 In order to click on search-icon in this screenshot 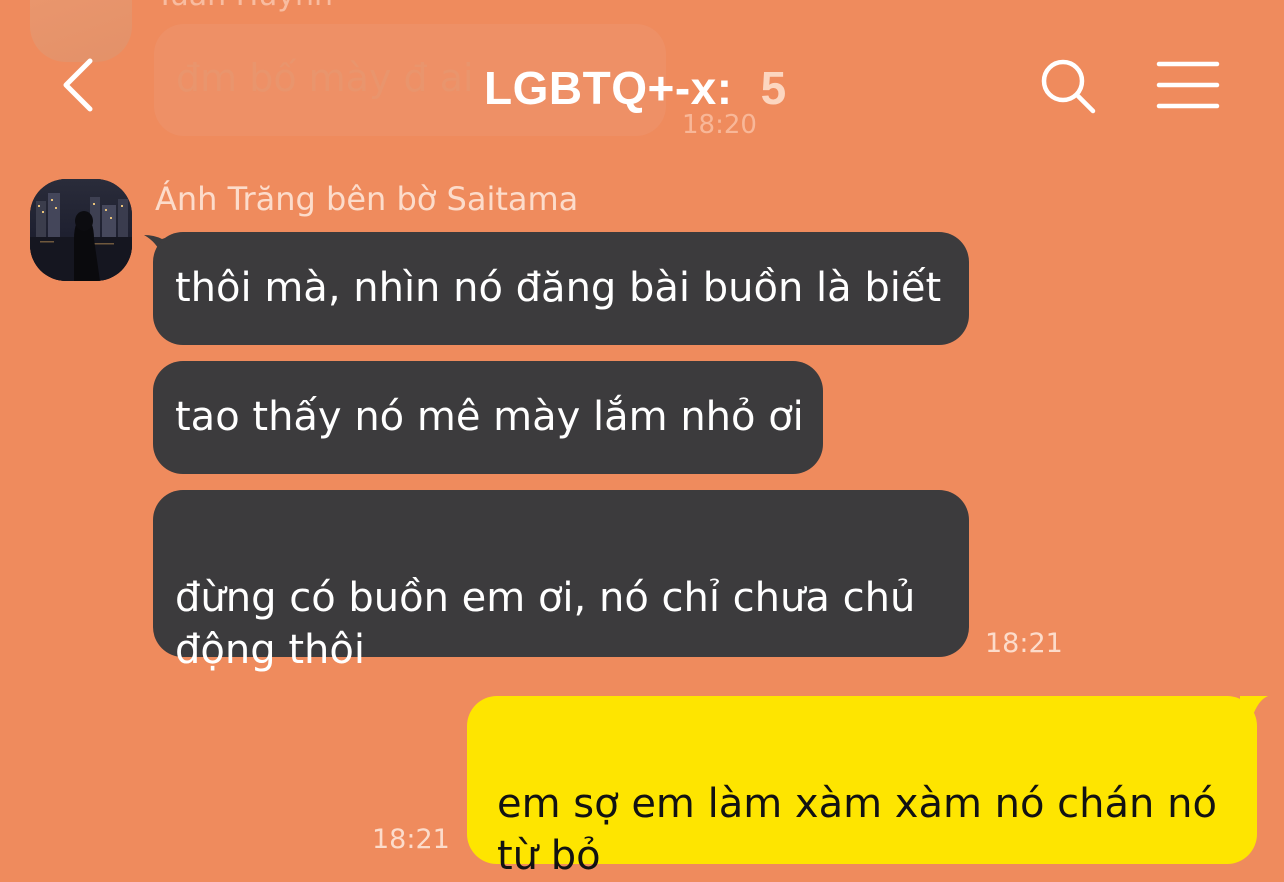, I will do `click(1068, 86)`.